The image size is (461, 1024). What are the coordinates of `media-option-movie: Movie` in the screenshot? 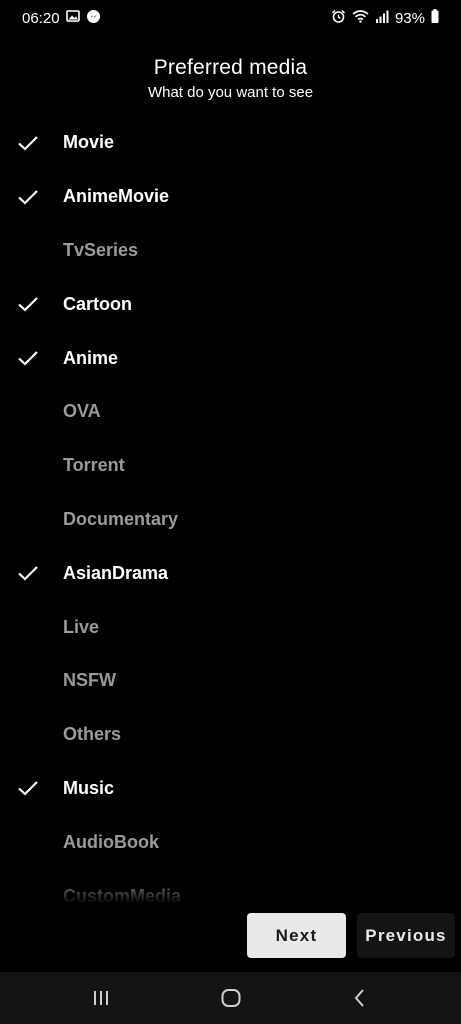 It's located at (230, 143).